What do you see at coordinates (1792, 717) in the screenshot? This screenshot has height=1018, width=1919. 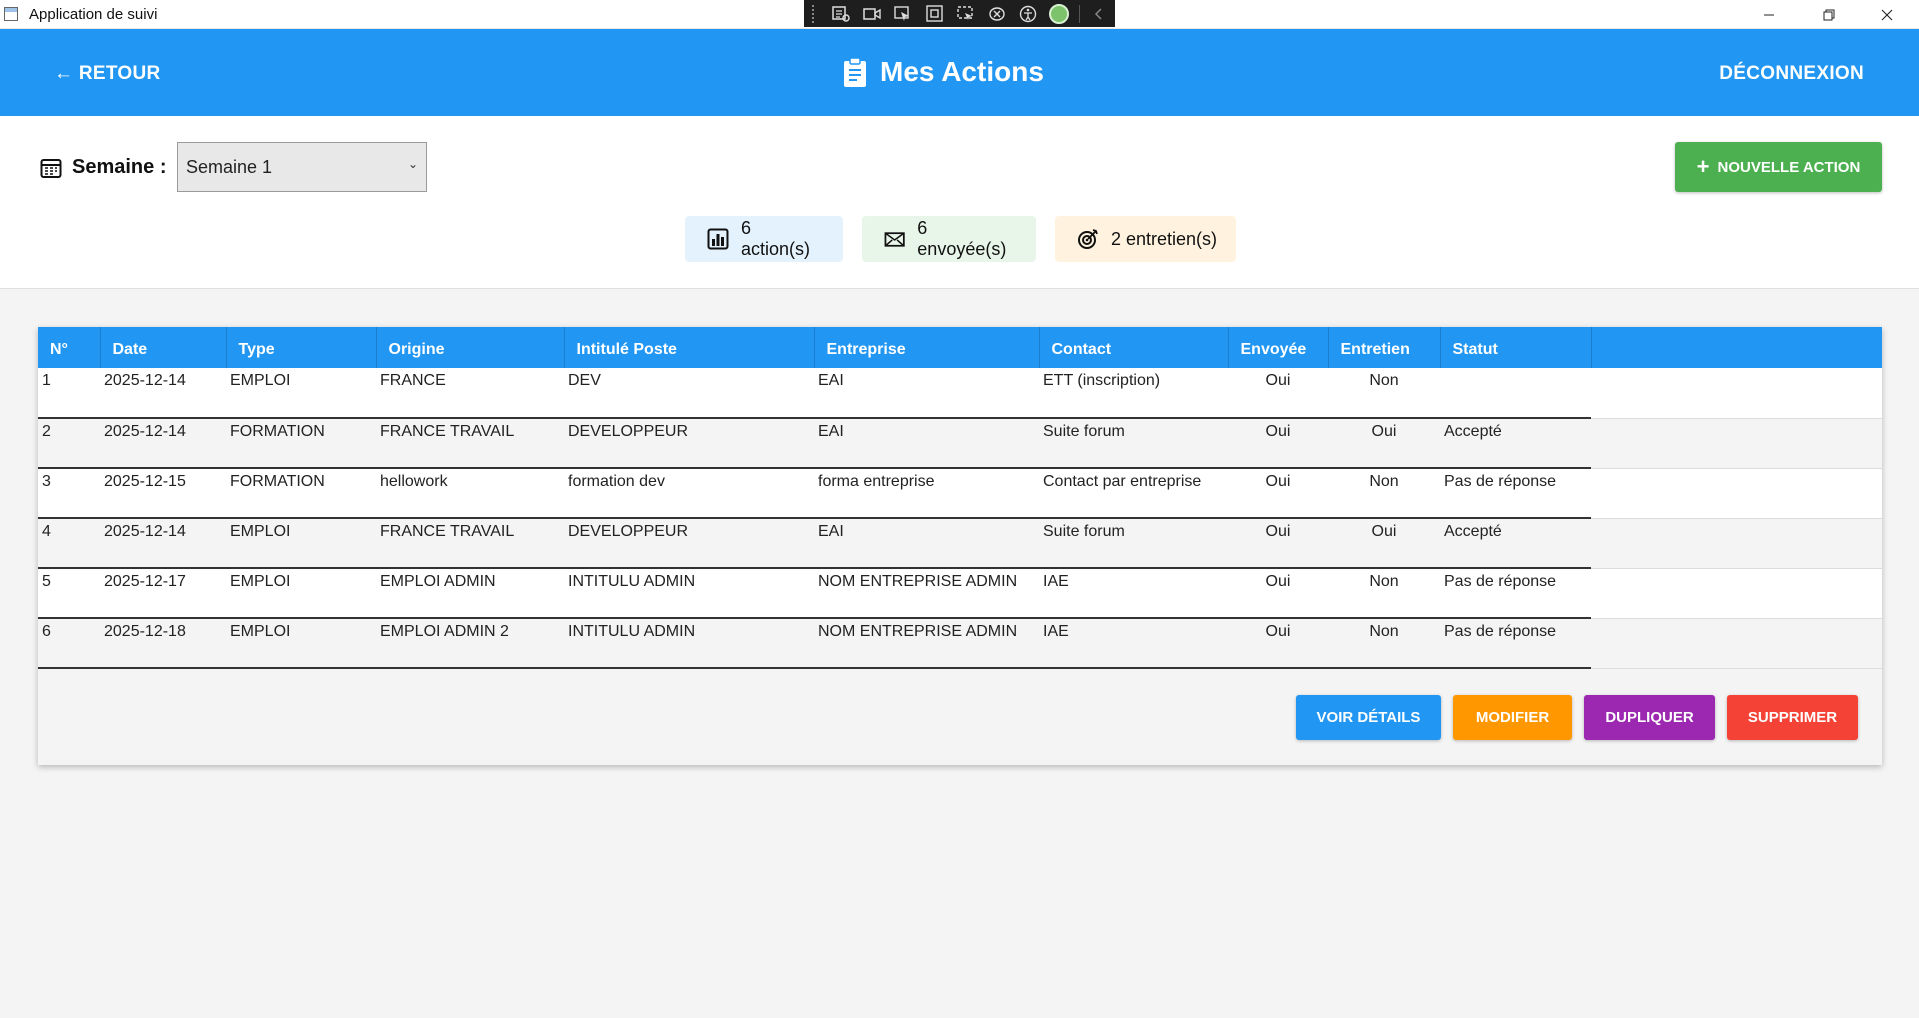 I see `delete-button: SUPPRIMER` at bounding box center [1792, 717].